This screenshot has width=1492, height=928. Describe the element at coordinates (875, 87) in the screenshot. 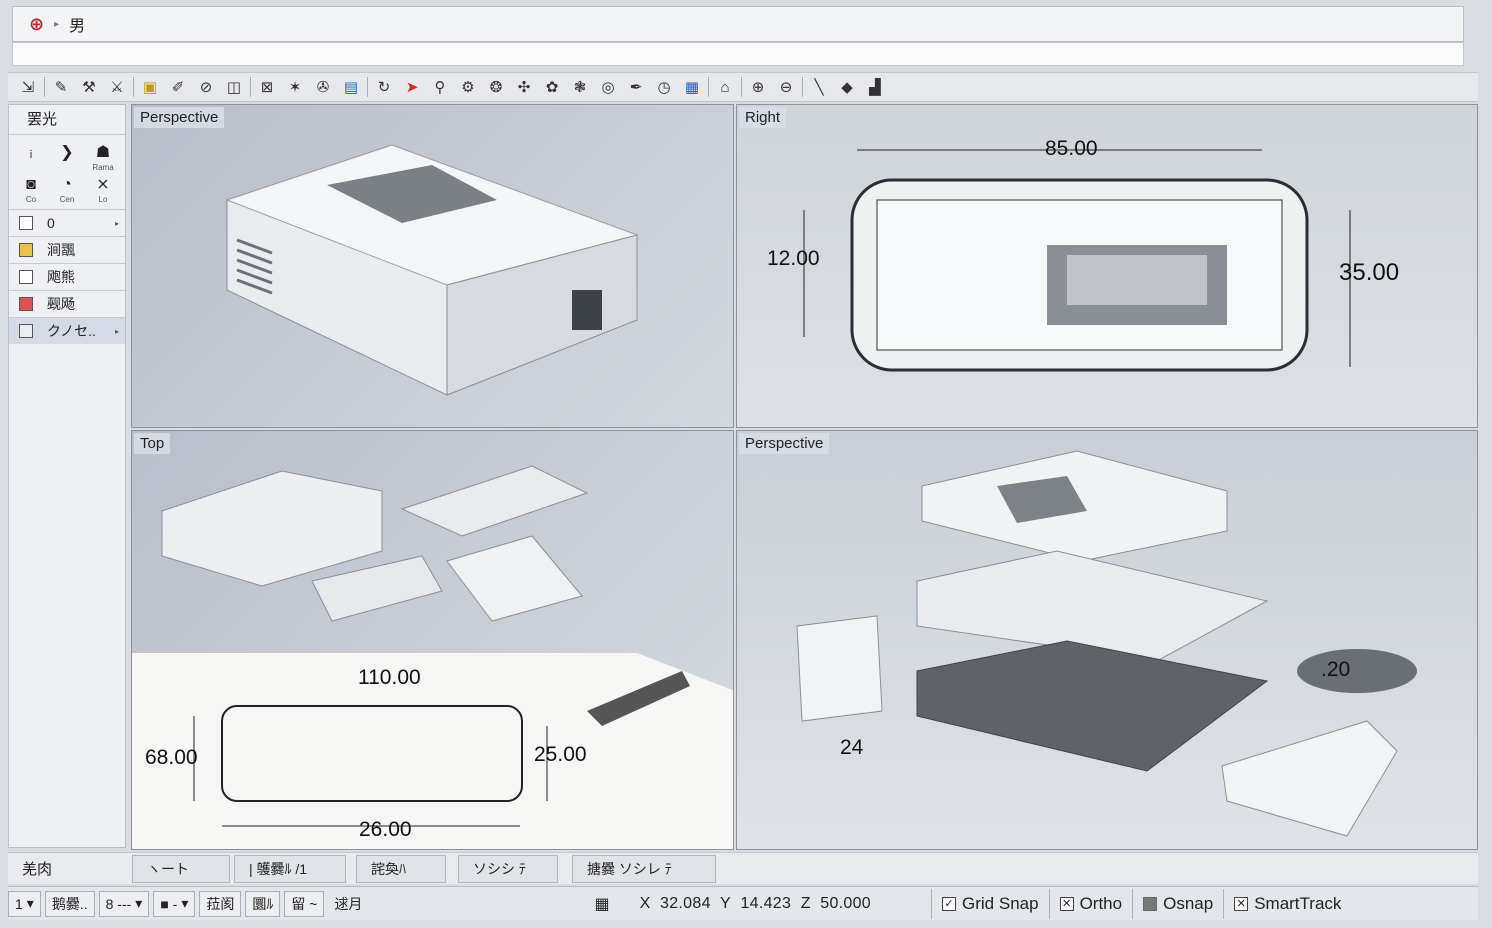

I see `stair-icon: ▟` at that location.